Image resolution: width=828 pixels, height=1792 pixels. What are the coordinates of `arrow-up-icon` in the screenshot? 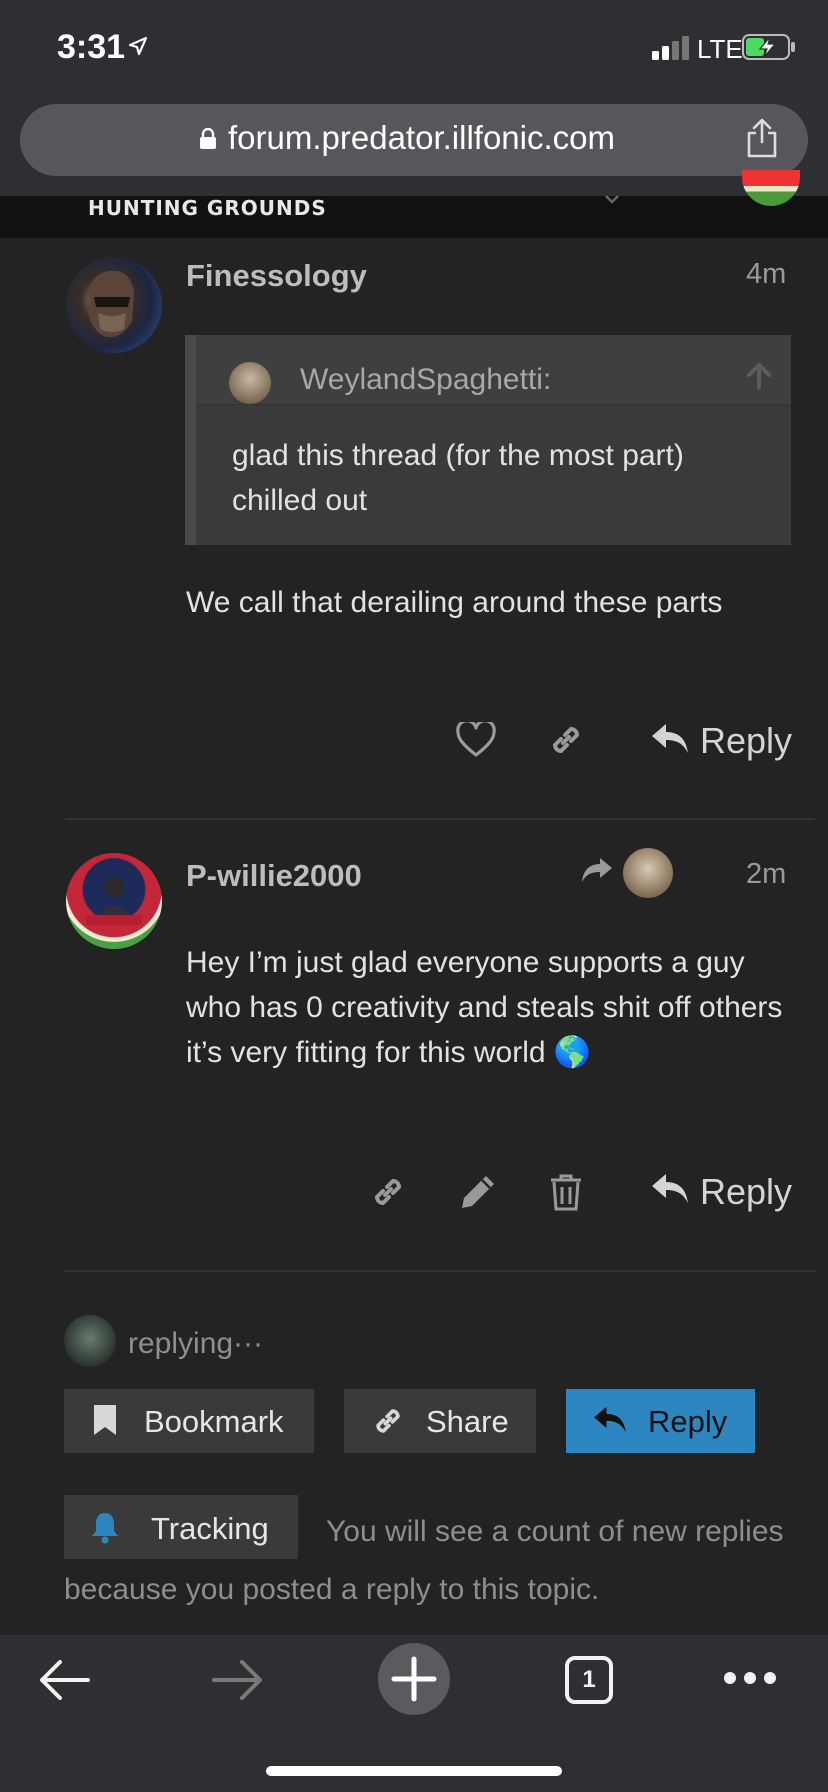 It's located at (759, 378).